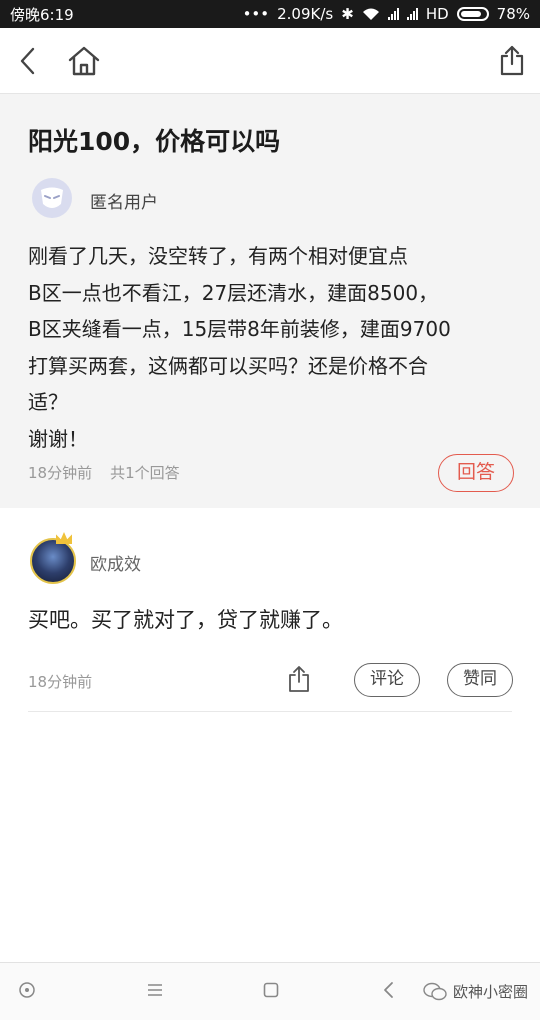 This screenshot has width=540, height=1020. What do you see at coordinates (124, 200) in the screenshot?
I see `question-username: 匿名用户` at bounding box center [124, 200].